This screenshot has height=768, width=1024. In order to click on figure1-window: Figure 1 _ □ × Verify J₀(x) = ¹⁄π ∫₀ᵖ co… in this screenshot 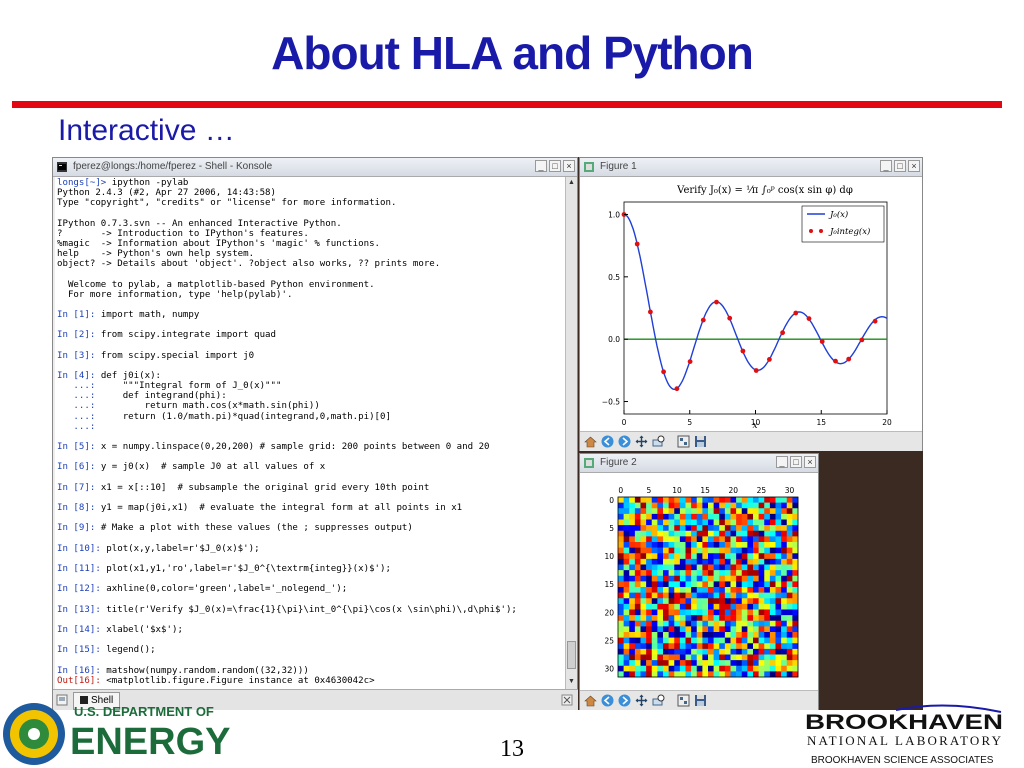, I will do `click(751, 304)`.